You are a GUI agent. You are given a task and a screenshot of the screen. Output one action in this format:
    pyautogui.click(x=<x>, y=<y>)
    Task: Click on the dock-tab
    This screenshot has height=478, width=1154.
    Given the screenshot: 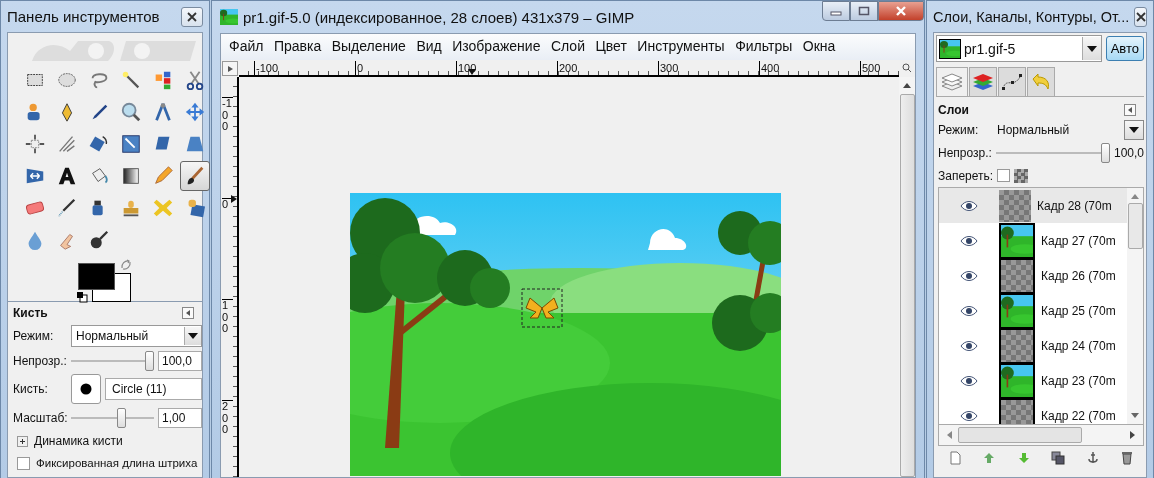 What is the action you would take?
    pyautogui.click(x=1012, y=81)
    